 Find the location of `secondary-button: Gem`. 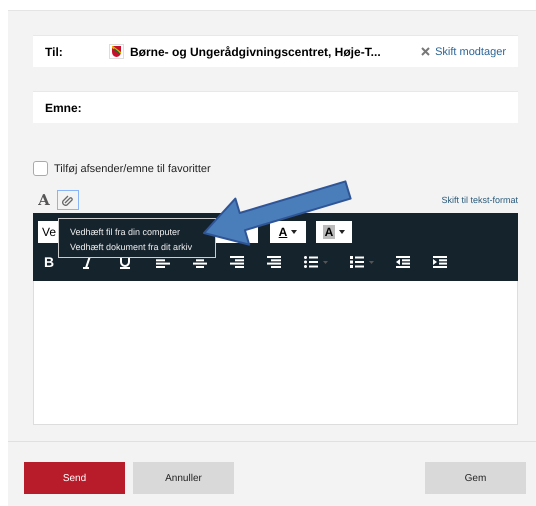

secondary-button: Gem is located at coordinates (475, 478).